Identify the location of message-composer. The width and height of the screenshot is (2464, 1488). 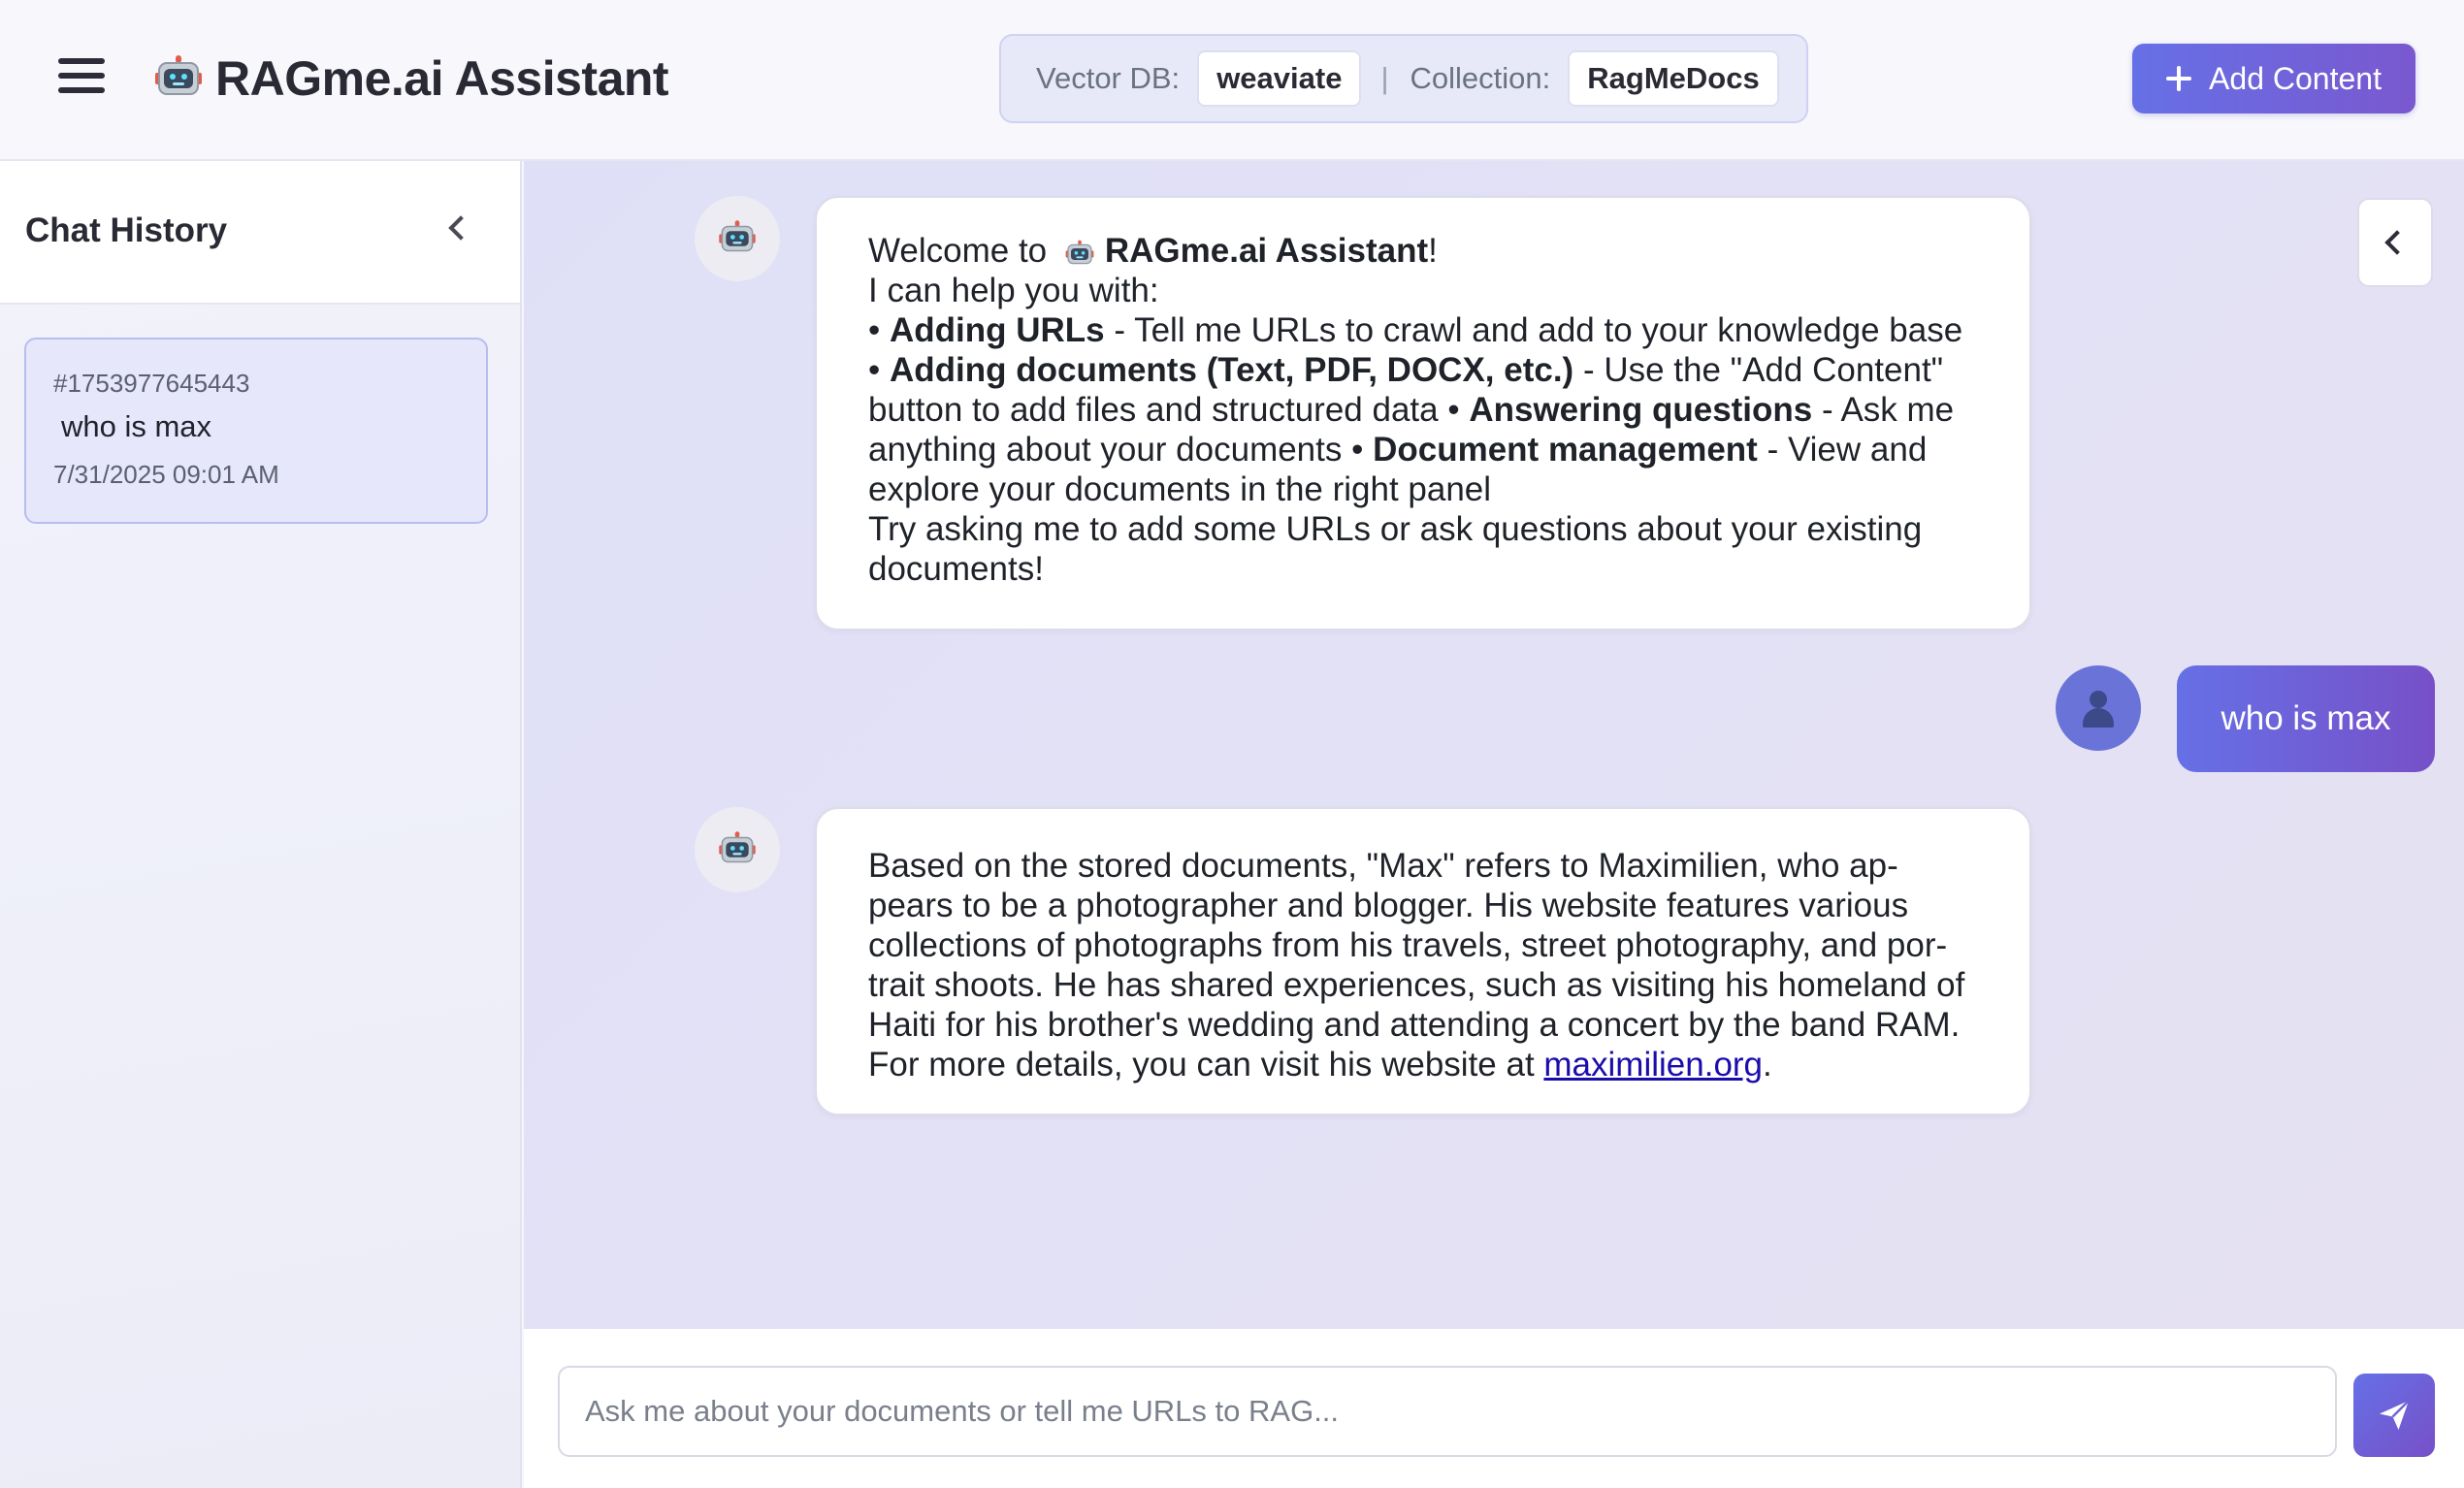
(1494, 1409).